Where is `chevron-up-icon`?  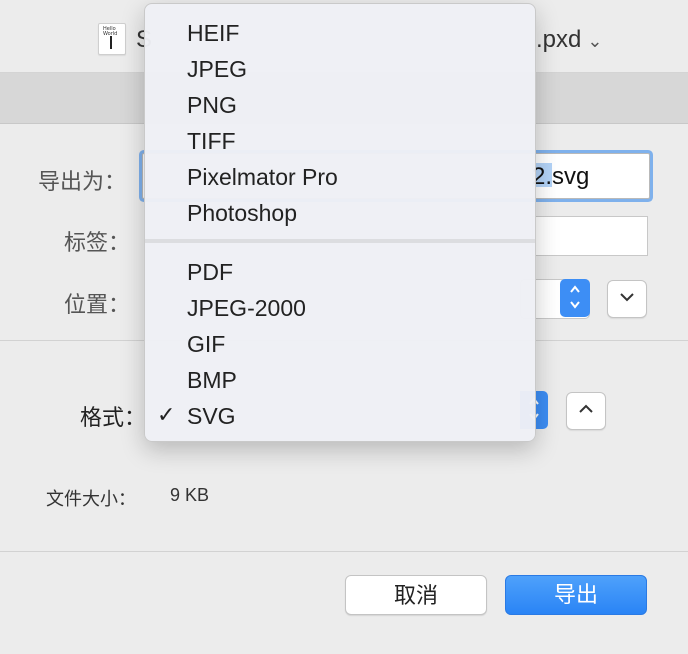 chevron-up-icon is located at coordinates (586, 408).